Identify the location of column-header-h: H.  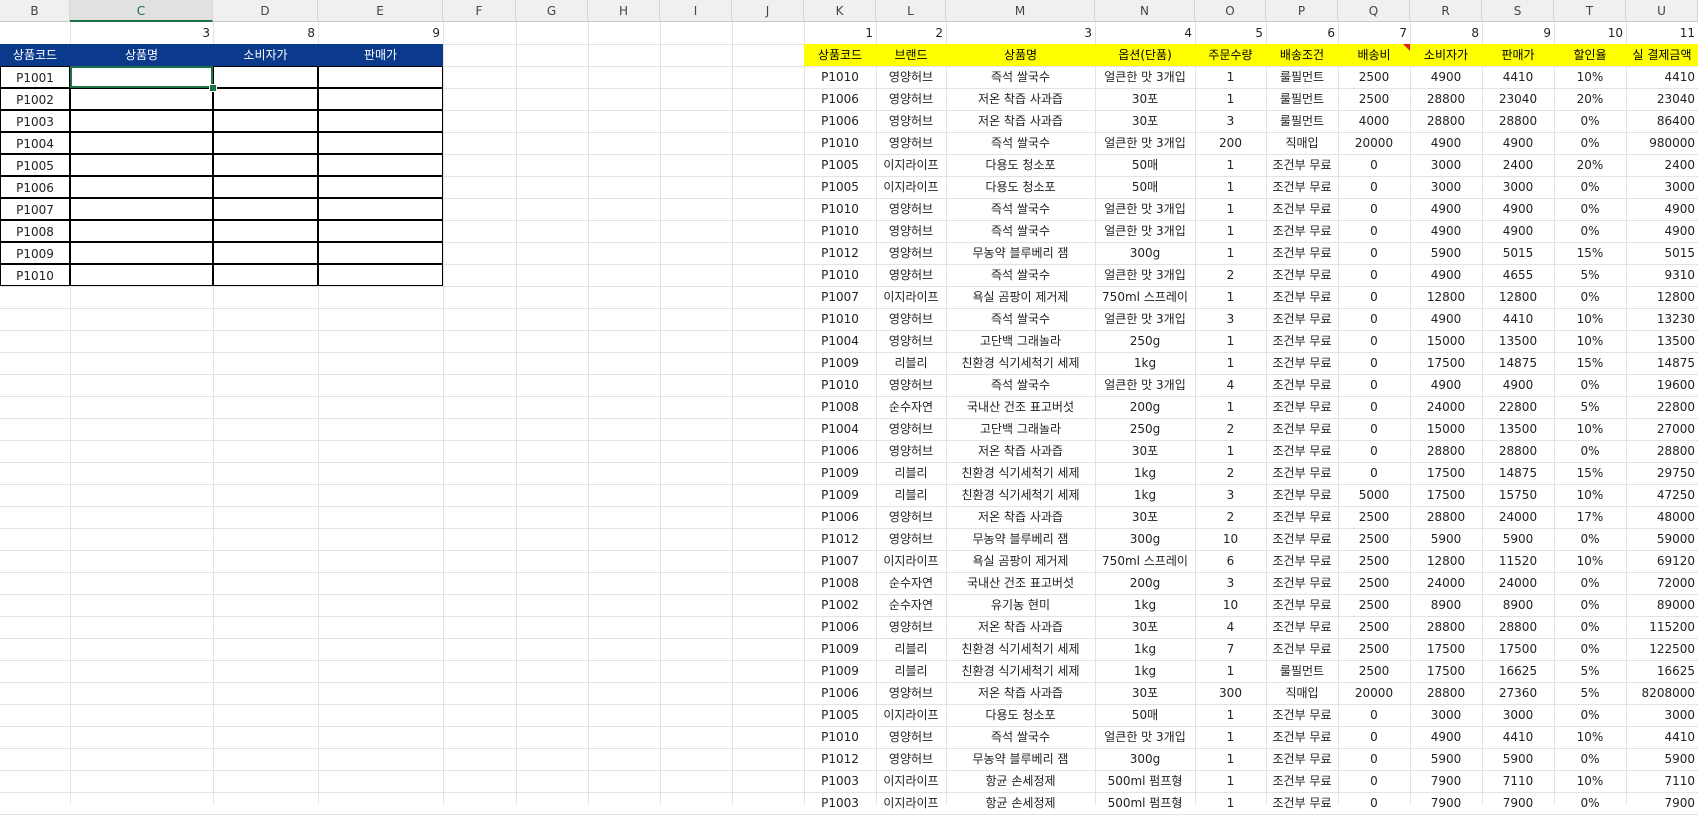
(624, 11).